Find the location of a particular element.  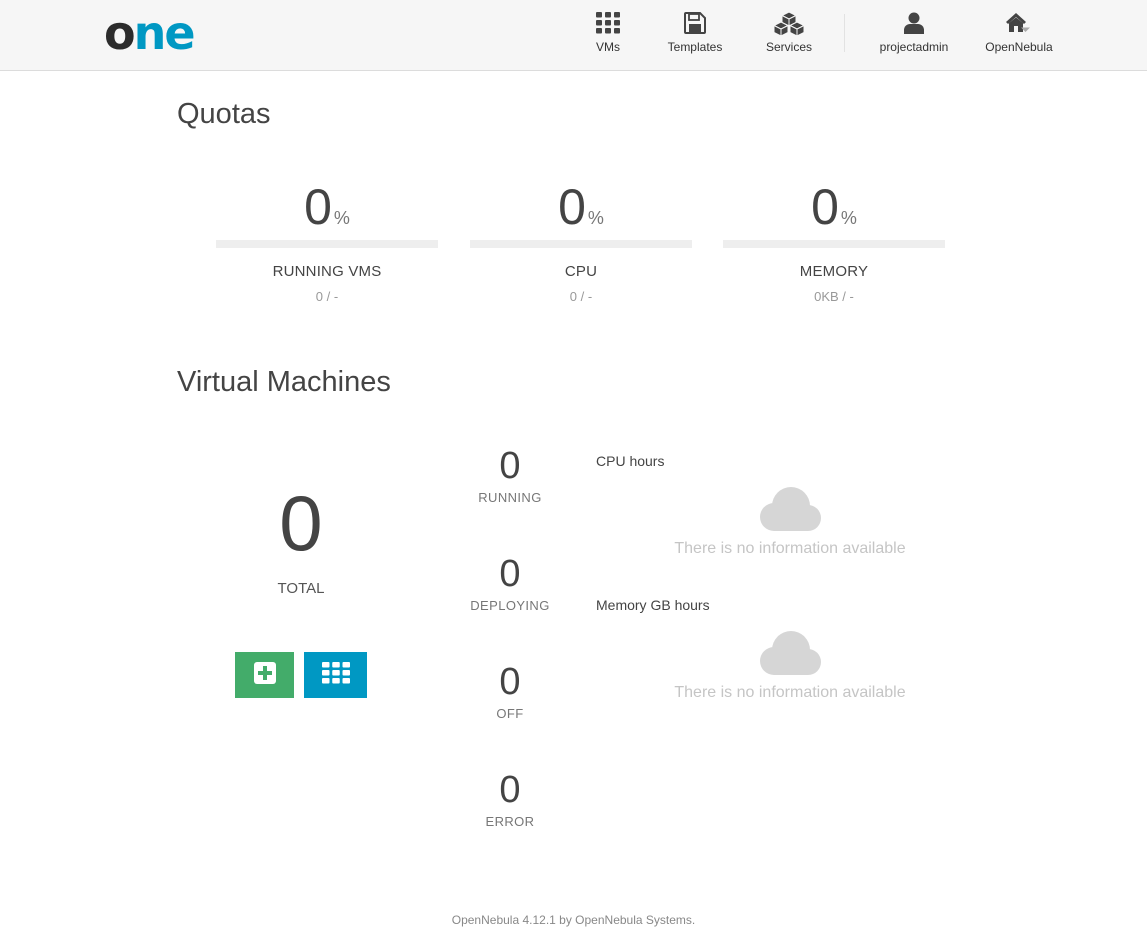

quota-usage: 0KB / - is located at coordinates (834, 296).